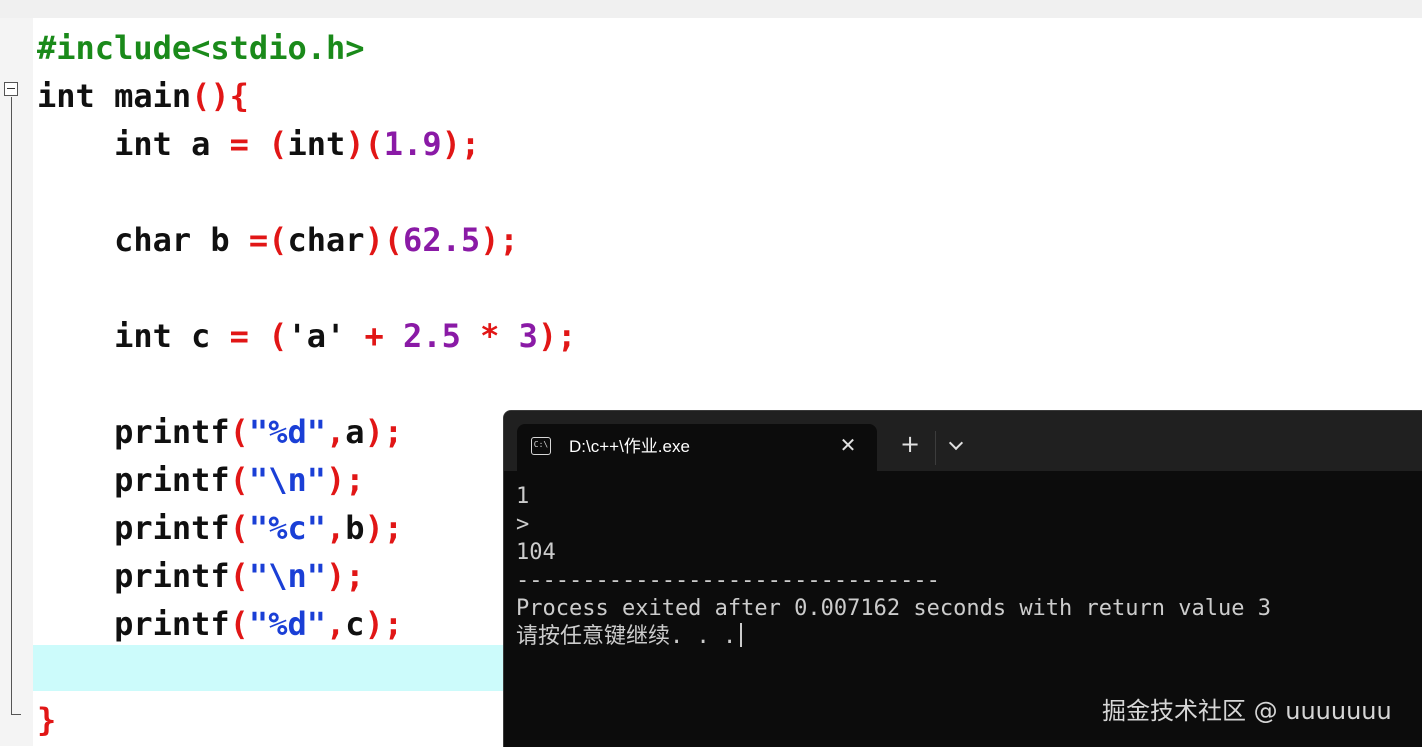 The height and width of the screenshot is (747, 1422). Describe the element at coordinates (16, 382) in the screenshot. I see `editor-gutter` at that location.